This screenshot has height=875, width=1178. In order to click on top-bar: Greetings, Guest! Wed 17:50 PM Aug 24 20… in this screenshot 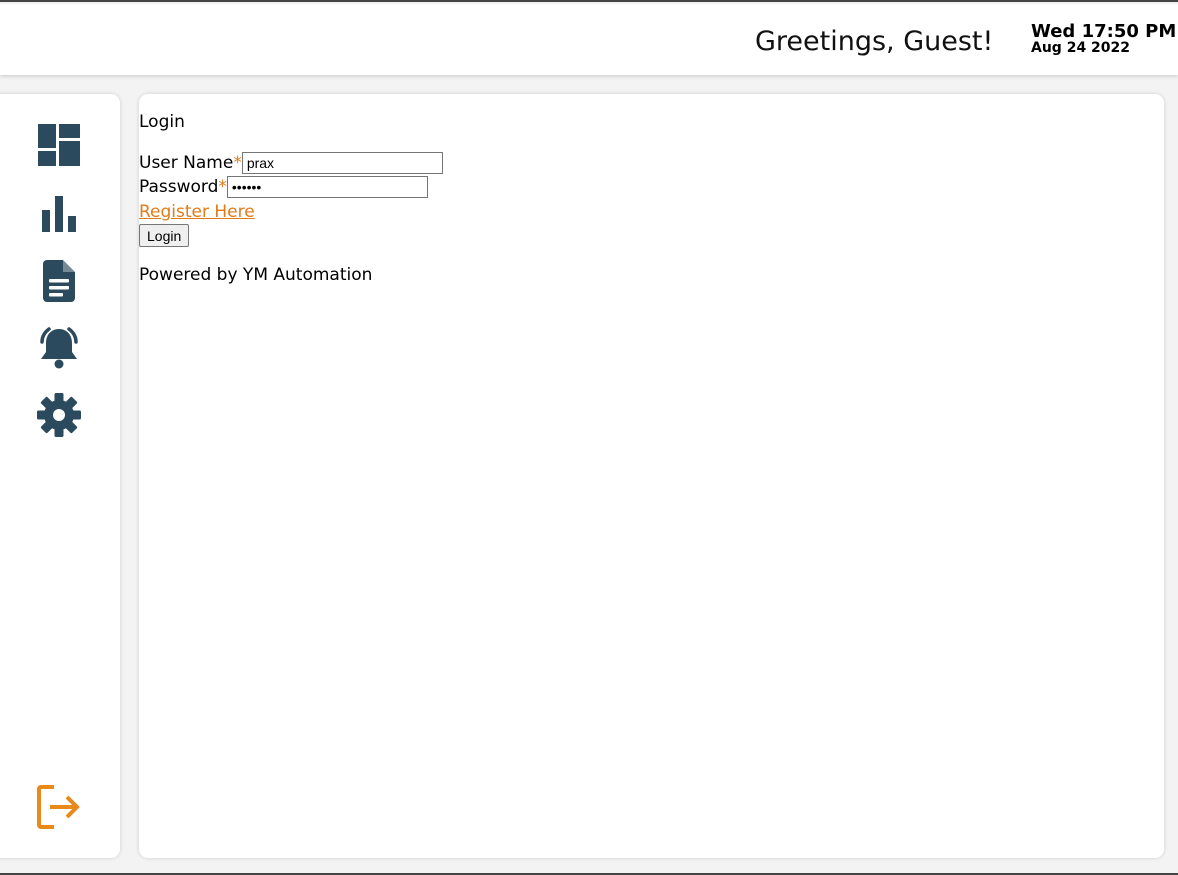, I will do `click(589, 39)`.